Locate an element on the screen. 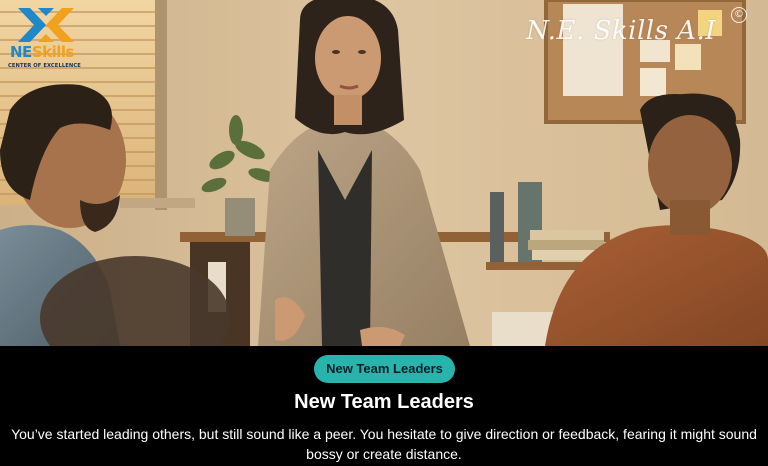 The image size is (768, 466). logo-x-icon is located at coordinates (46, 25).